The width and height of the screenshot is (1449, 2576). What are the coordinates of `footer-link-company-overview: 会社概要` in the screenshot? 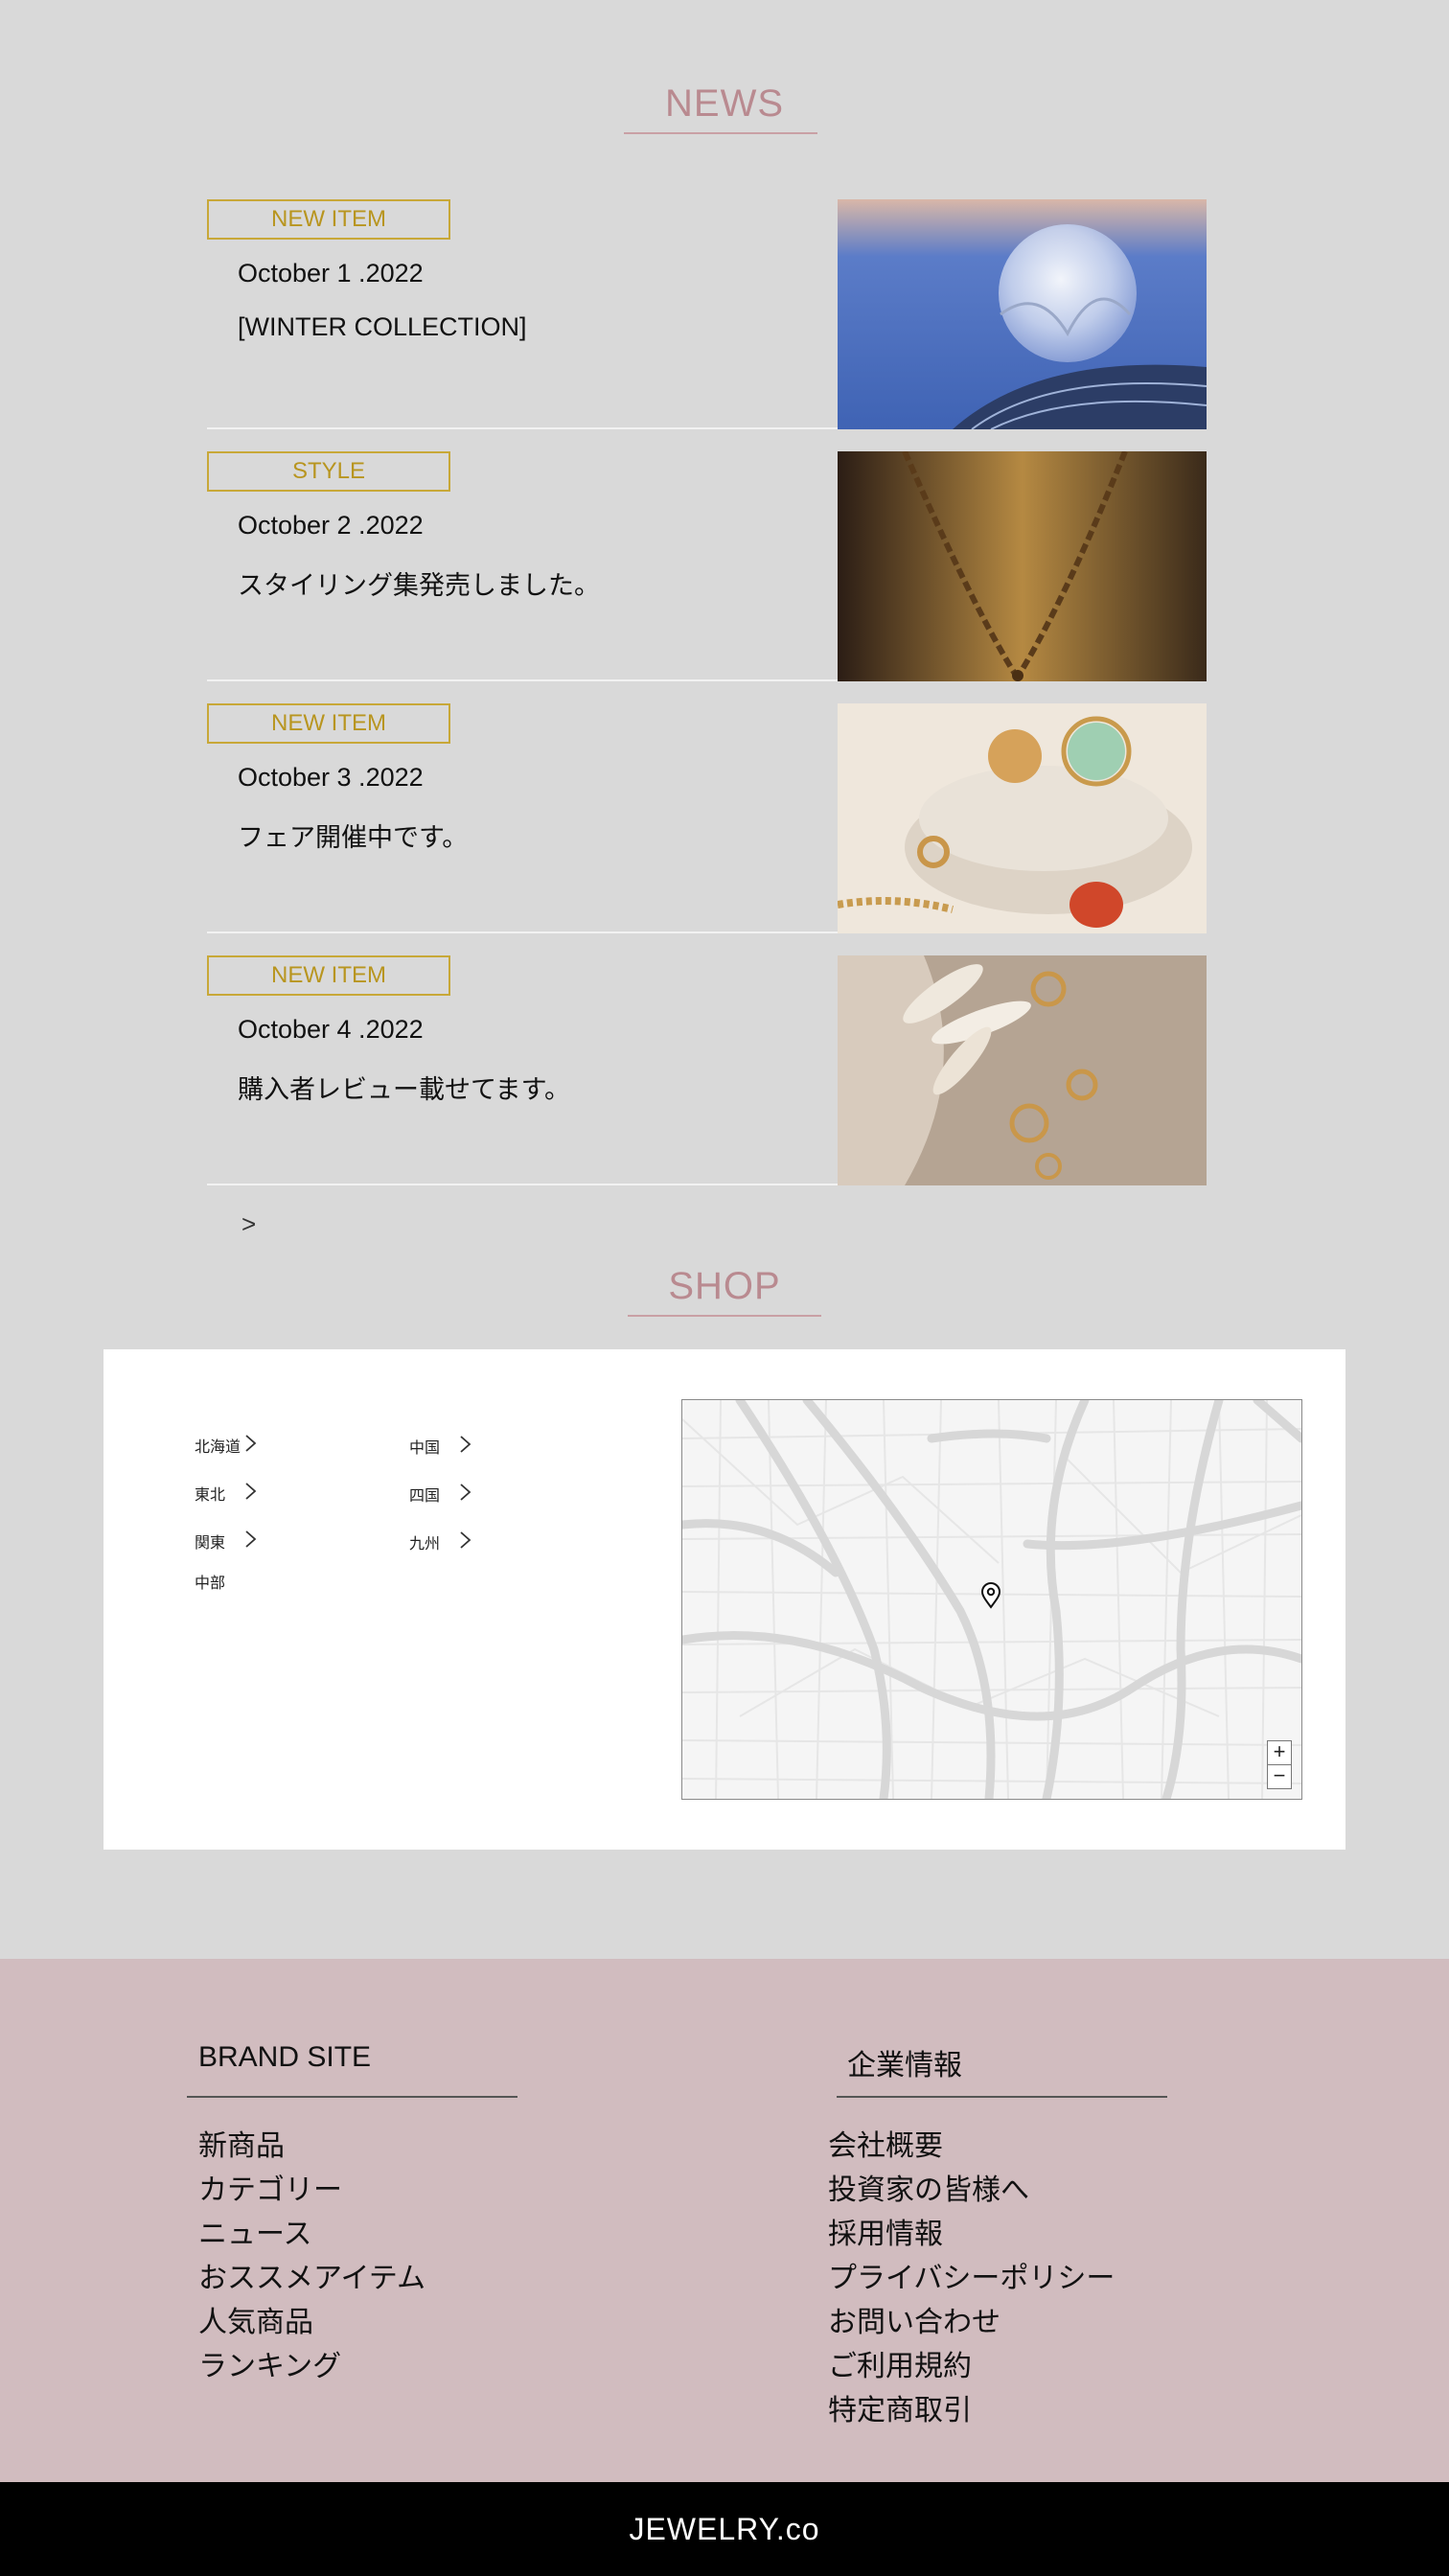 It's located at (971, 2147).